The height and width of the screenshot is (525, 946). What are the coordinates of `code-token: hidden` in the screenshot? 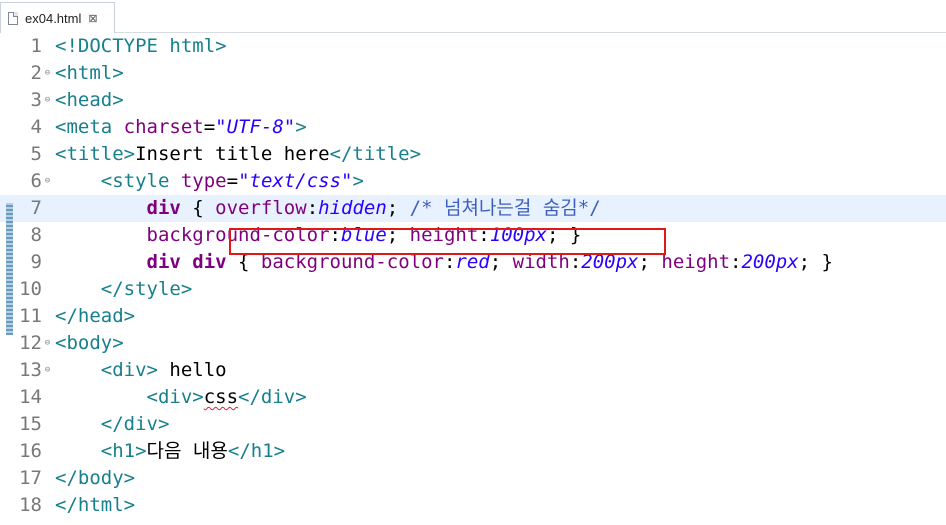 It's located at (352, 208).